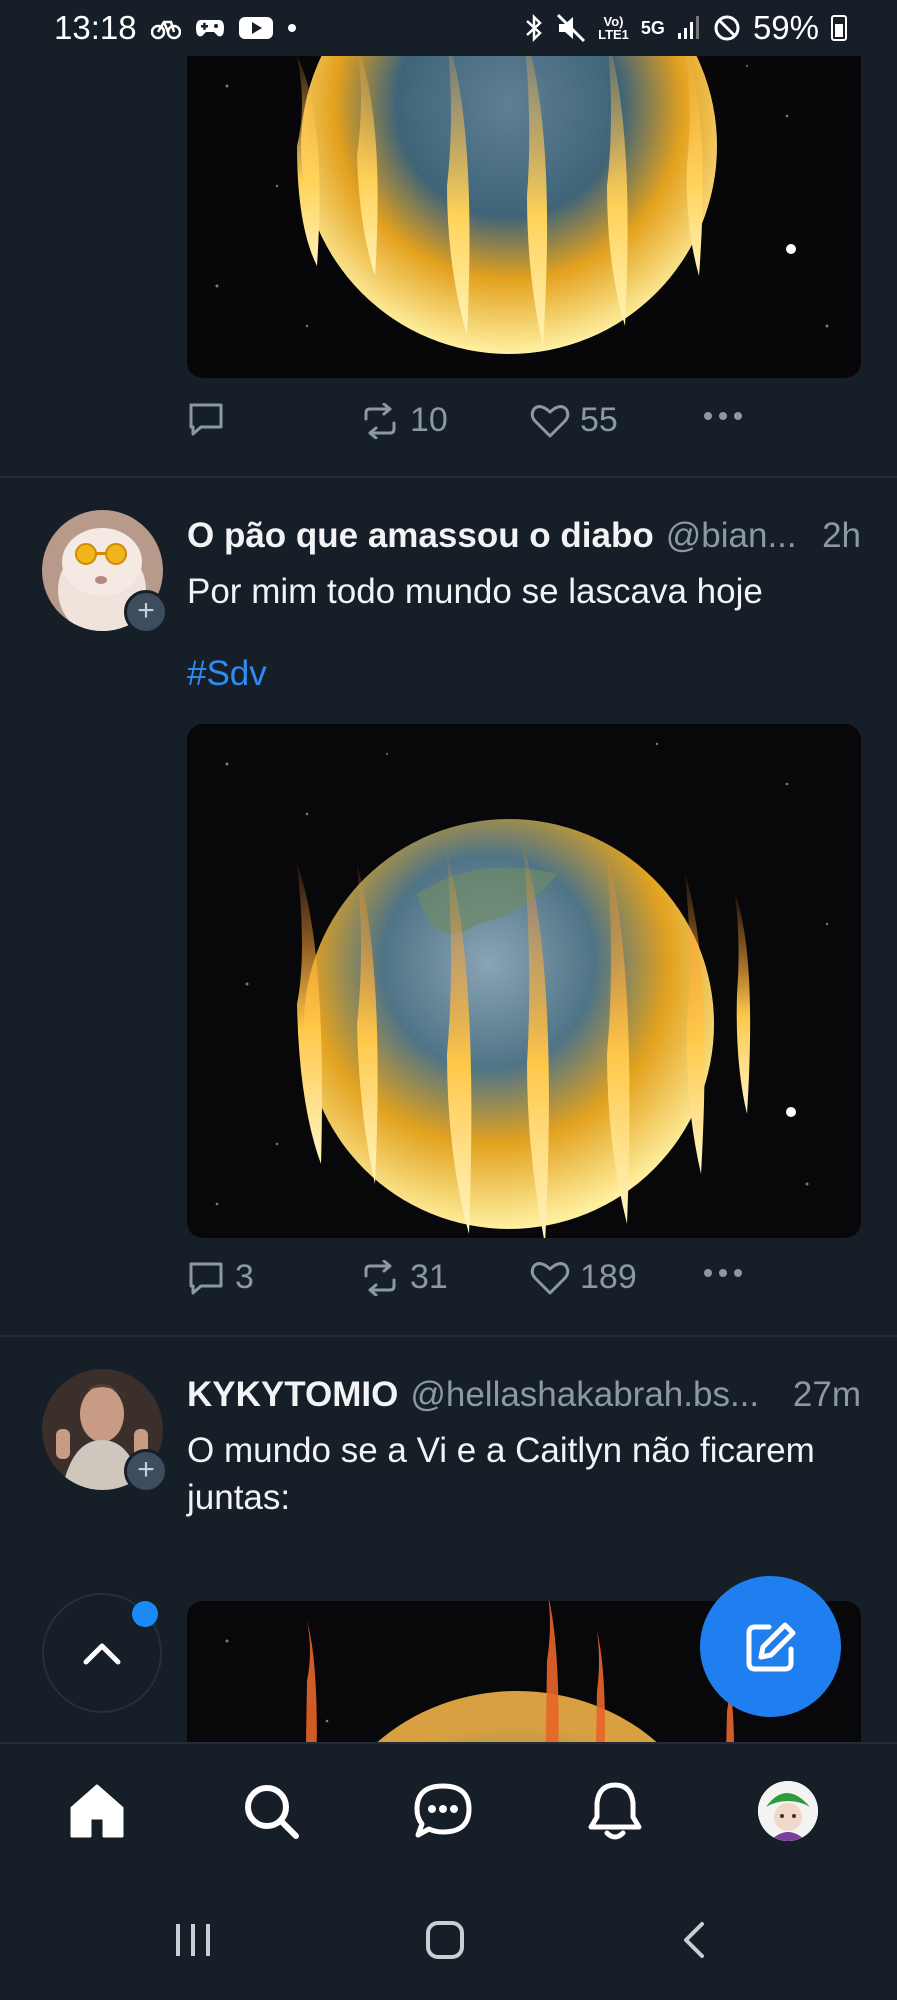  Describe the element at coordinates (255, 28) in the screenshot. I see `youtube-icon` at that location.